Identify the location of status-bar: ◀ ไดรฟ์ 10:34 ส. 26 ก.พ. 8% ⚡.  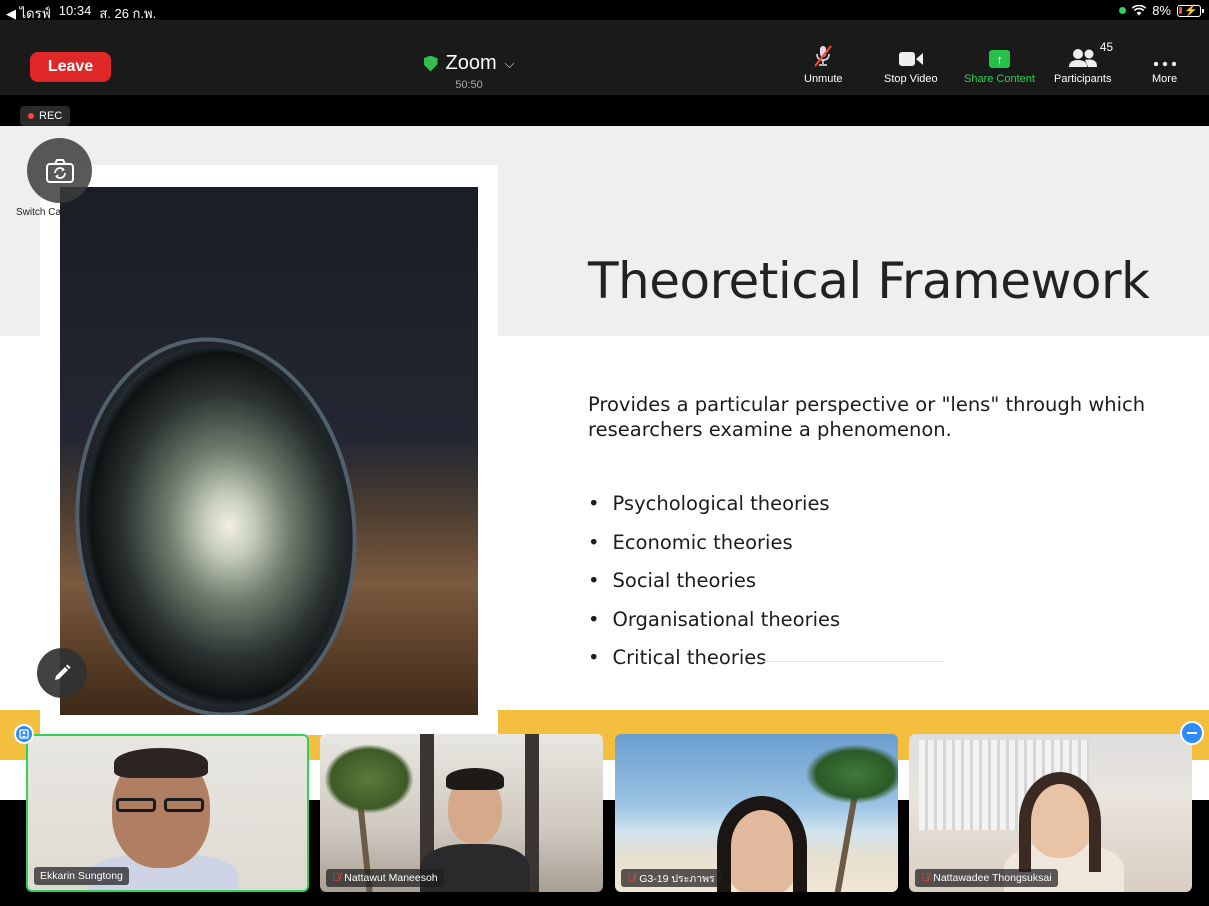
(604, 10).